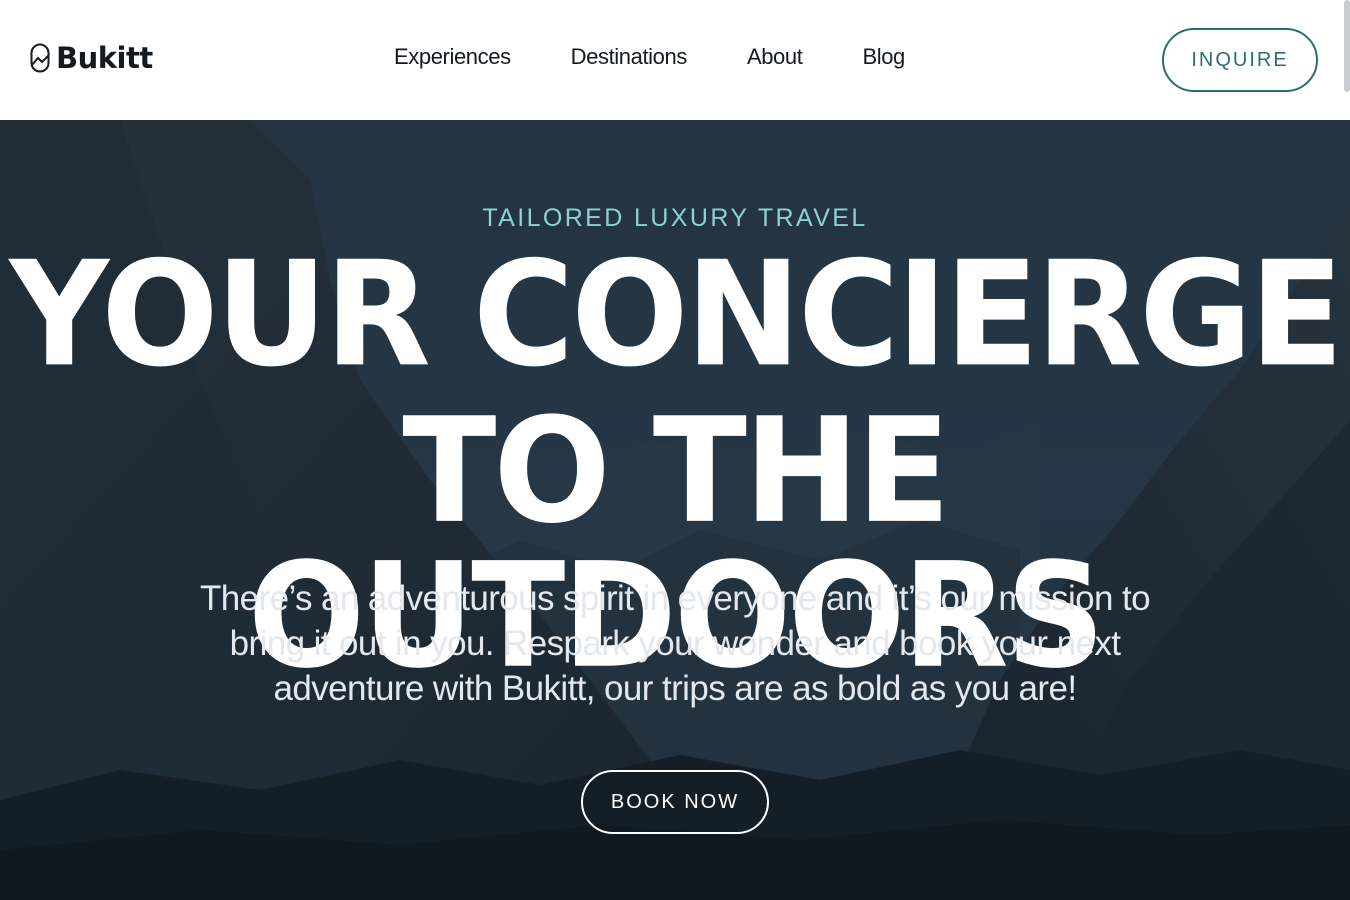  Describe the element at coordinates (40, 58) in the screenshot. I see `capsule-mountain-logo-icon` at that location.